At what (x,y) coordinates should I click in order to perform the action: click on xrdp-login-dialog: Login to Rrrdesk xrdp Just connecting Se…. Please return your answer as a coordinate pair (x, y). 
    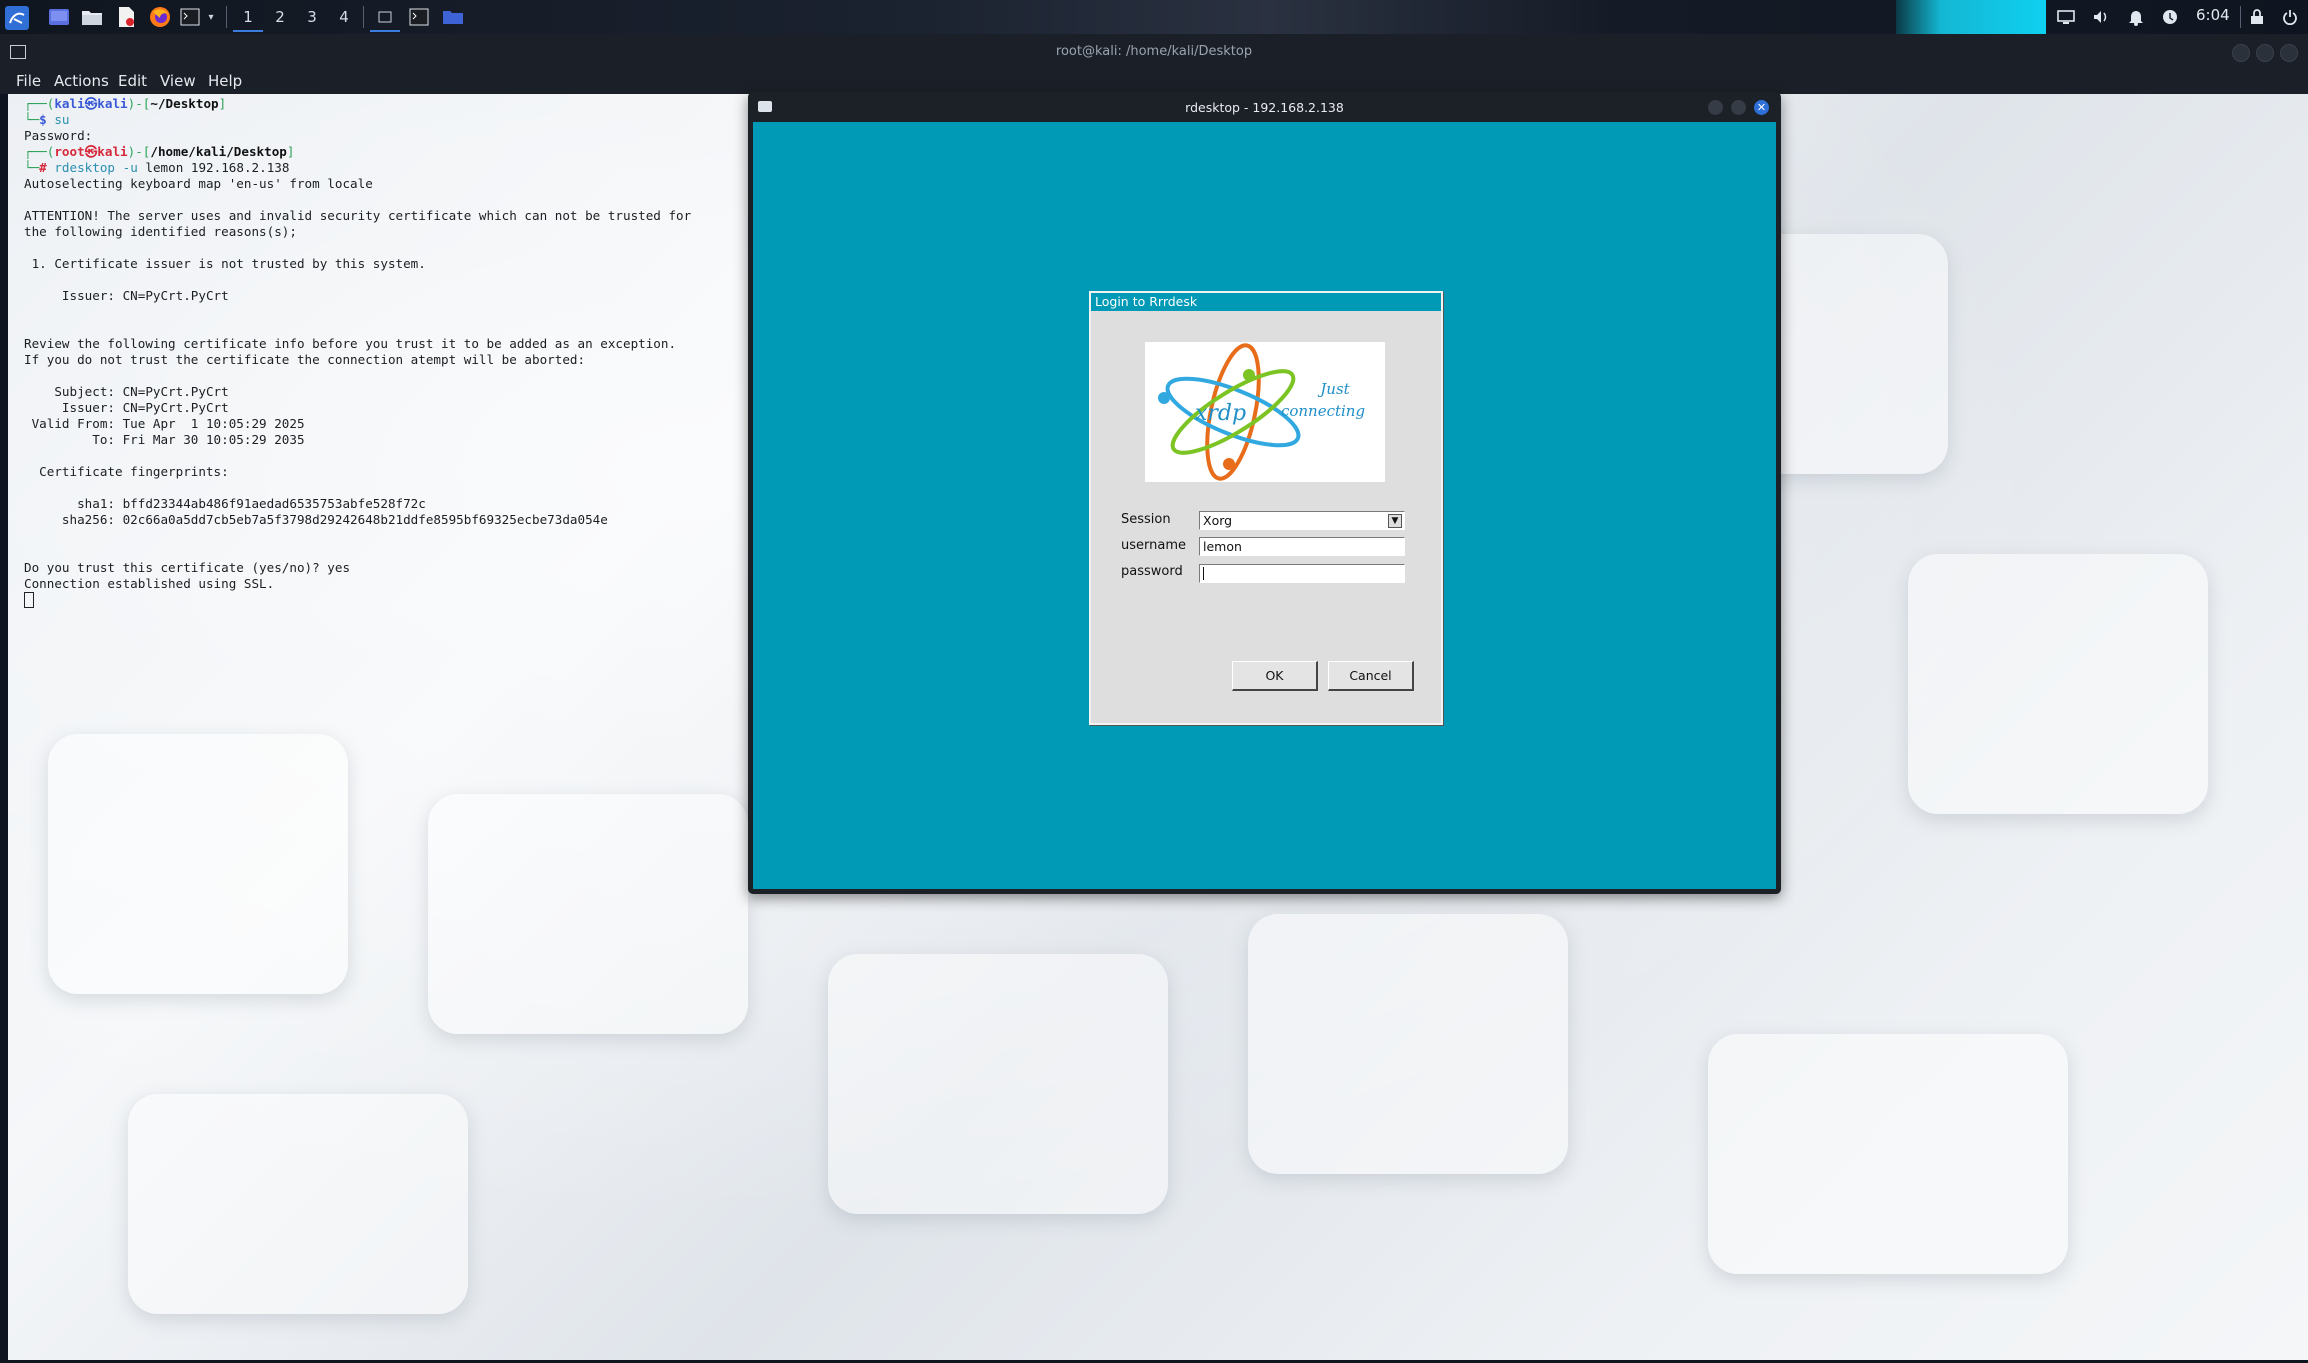
    Looking at the image, I should click on (1266, 508).